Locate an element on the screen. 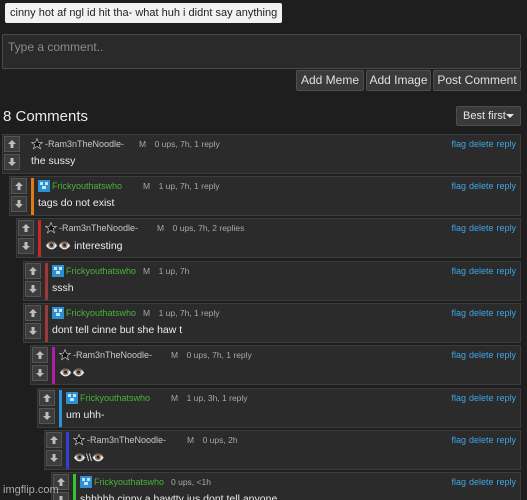  comment-input: Type a comment.. is located at coordinates (261, 51).